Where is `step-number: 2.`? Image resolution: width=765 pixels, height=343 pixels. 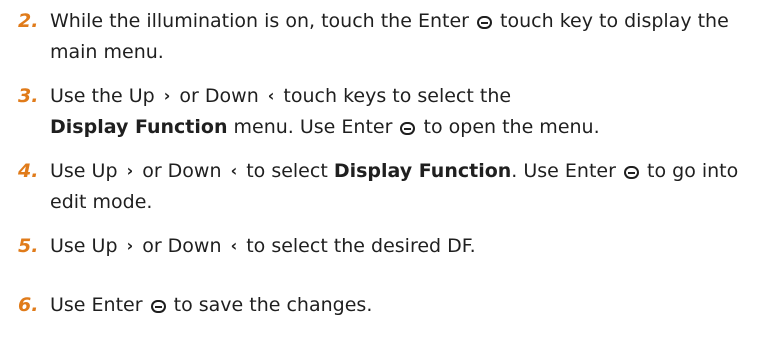
step-number: 2. is located at coordinates (28, 21).